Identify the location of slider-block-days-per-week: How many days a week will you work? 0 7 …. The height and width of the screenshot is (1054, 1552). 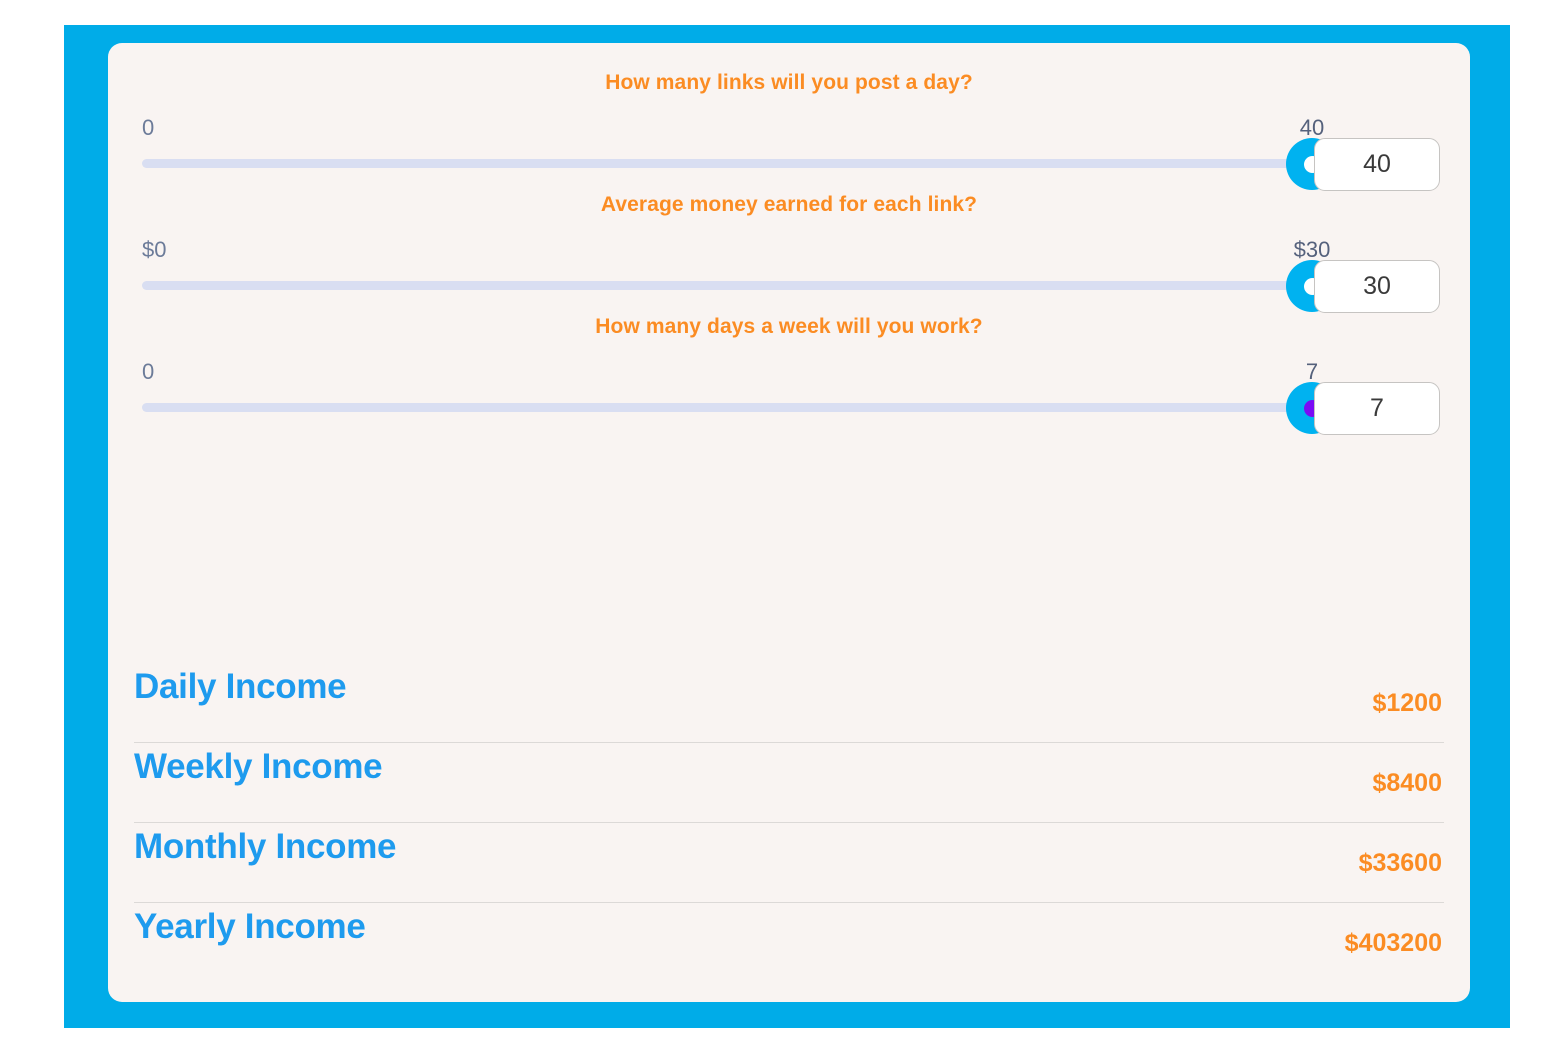
(789, 374).